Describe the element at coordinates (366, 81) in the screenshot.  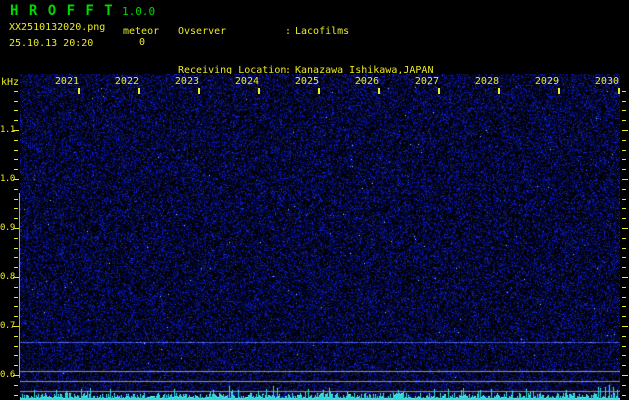
I see `time-axis-label: 2026` at that location.